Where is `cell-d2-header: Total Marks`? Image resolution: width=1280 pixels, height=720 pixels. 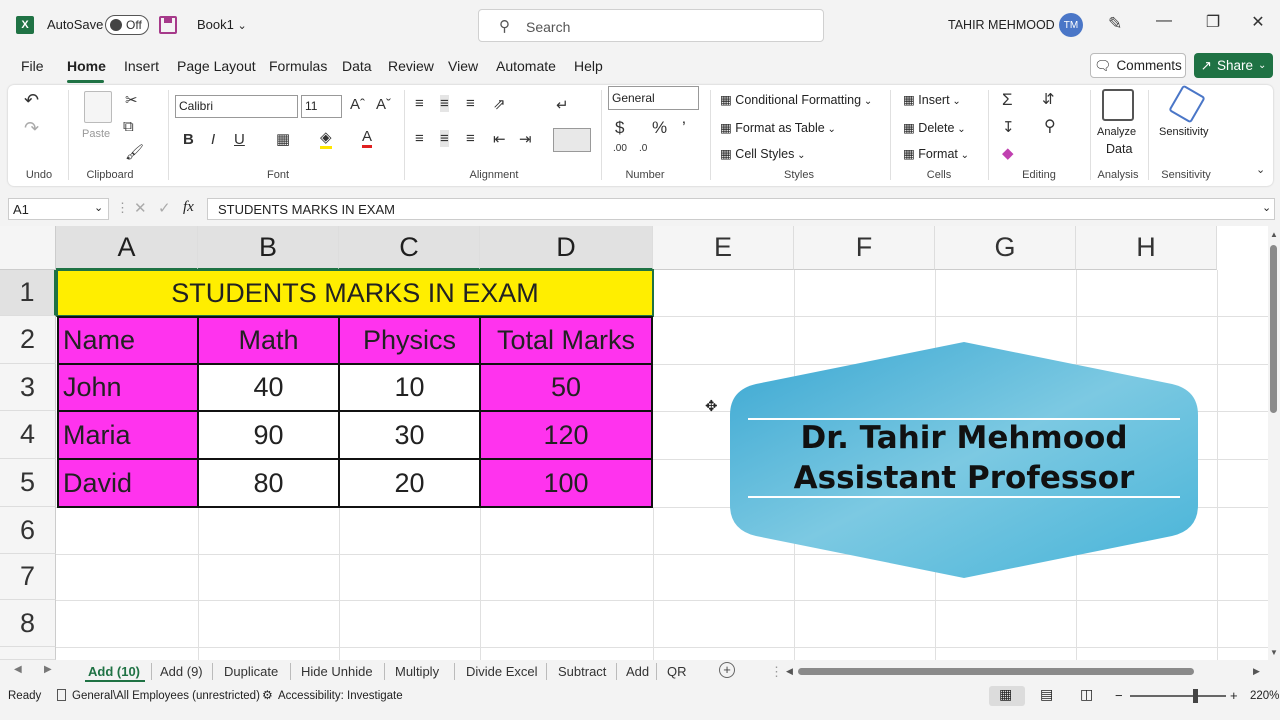 cell-d2-header: Total Marks is located at coordinates (566, 340).